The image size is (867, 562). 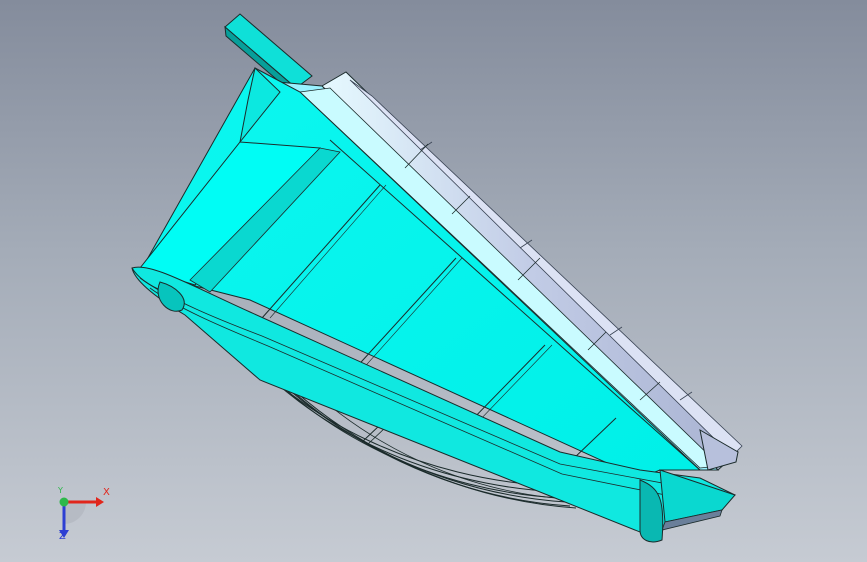 I want to click on y-axis-dot, so click(x=64, y=502).